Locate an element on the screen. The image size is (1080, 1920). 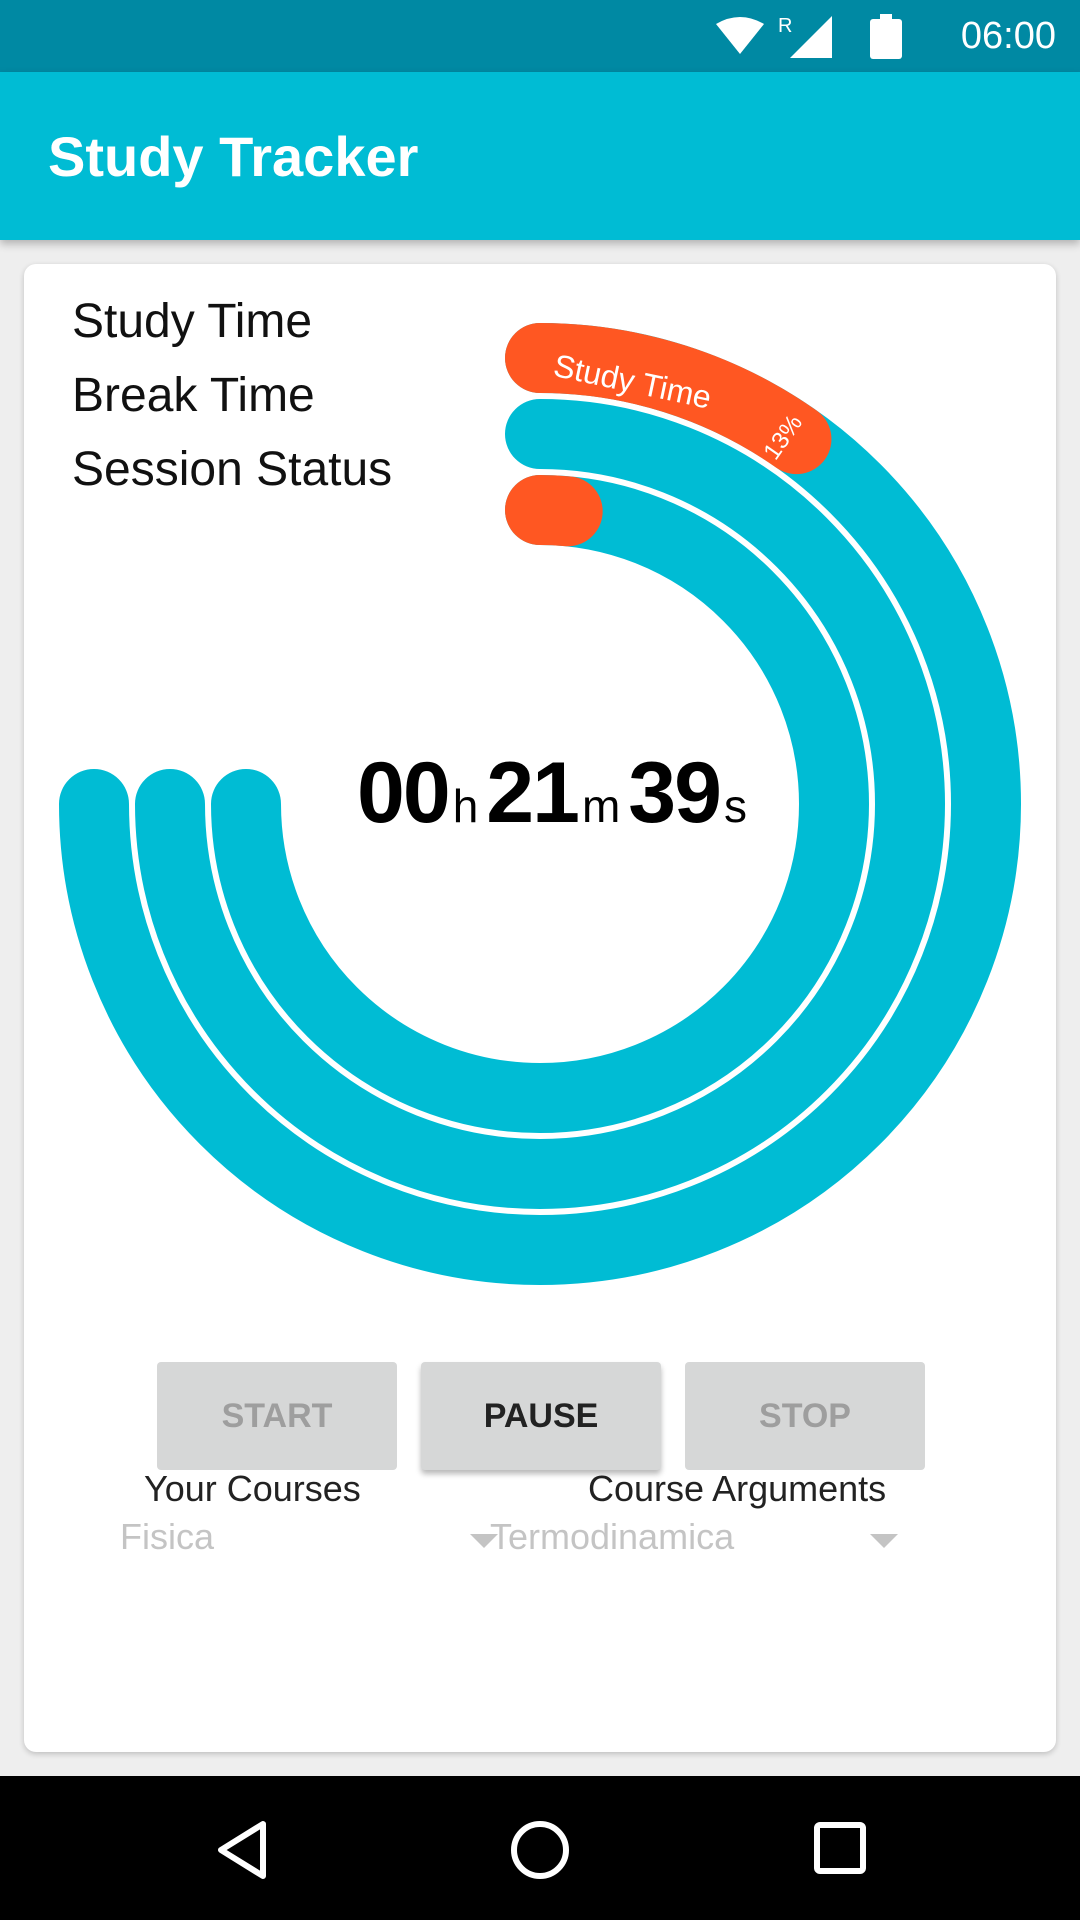
status-bar: R 06:00 is located at coordinates (540, 36).